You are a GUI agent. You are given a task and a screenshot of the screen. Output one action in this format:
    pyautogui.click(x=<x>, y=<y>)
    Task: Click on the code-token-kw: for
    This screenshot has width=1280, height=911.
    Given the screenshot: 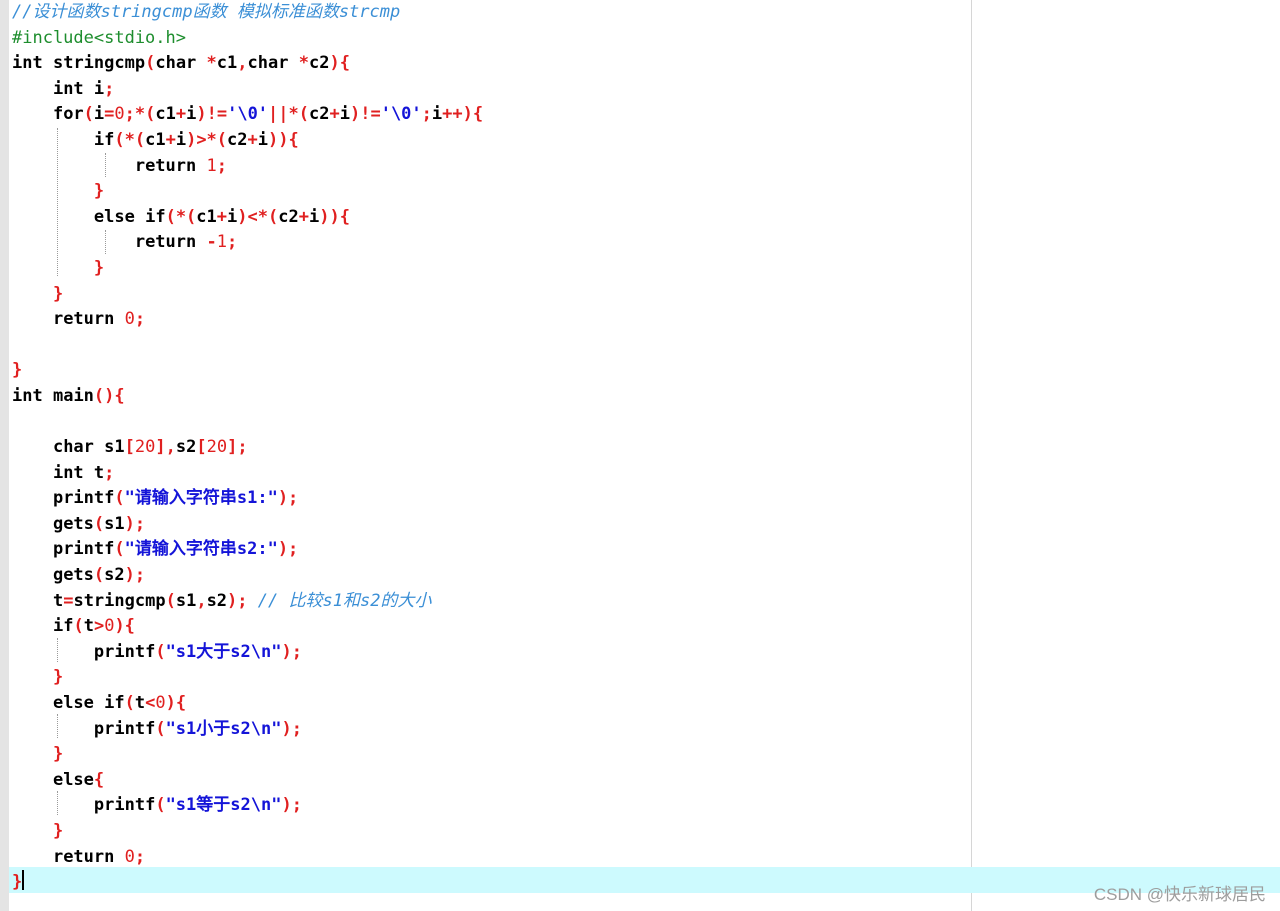 What is the action you would take?
    pyautogui.click(x=68, y=114)
    